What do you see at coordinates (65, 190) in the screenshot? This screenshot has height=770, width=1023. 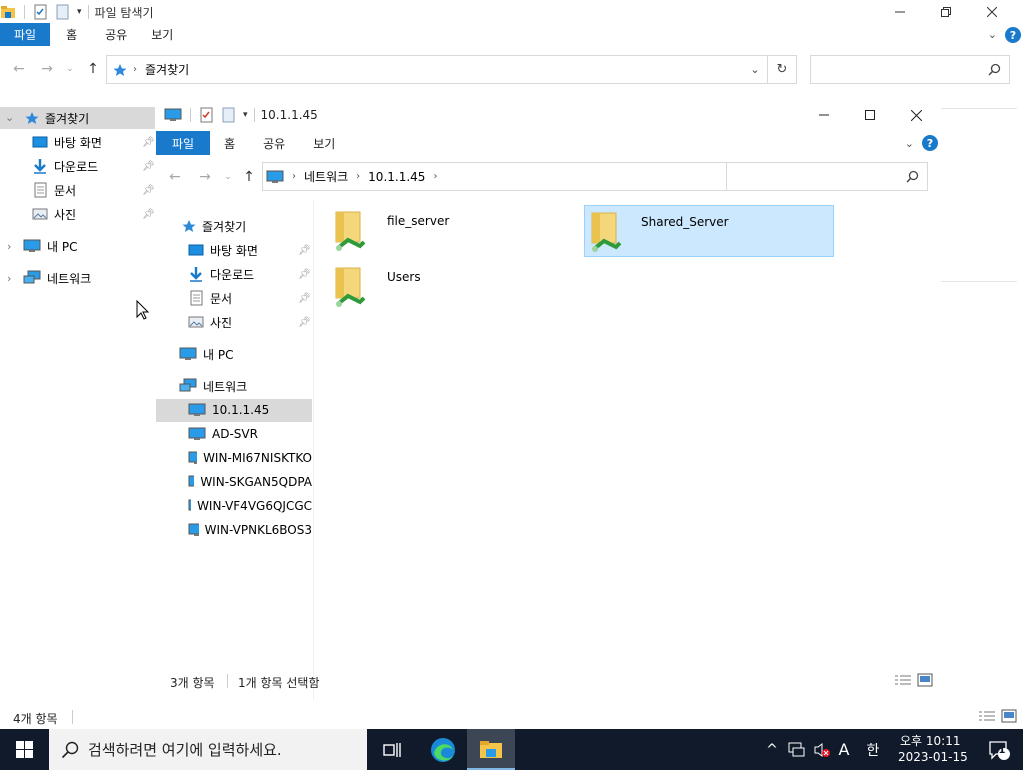 I see `nav-documents-label: 문서` at bounding box center [65, 190].